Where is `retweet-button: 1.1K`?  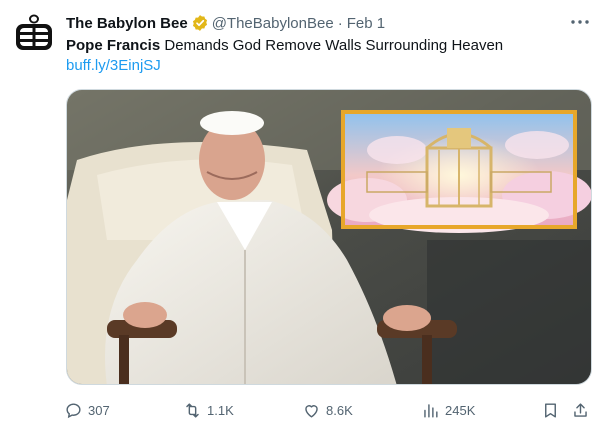
retweet-button: 1.1K is located at coordinates (208, 410).